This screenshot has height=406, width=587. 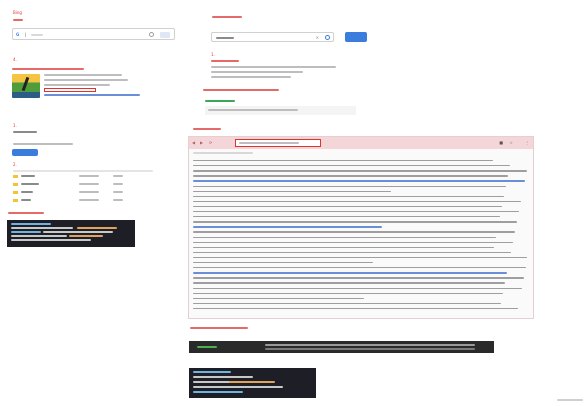 What do you see at coordinates (92, 87) in the screenshot?
I see `result-card` at bounding box center [92, 87].